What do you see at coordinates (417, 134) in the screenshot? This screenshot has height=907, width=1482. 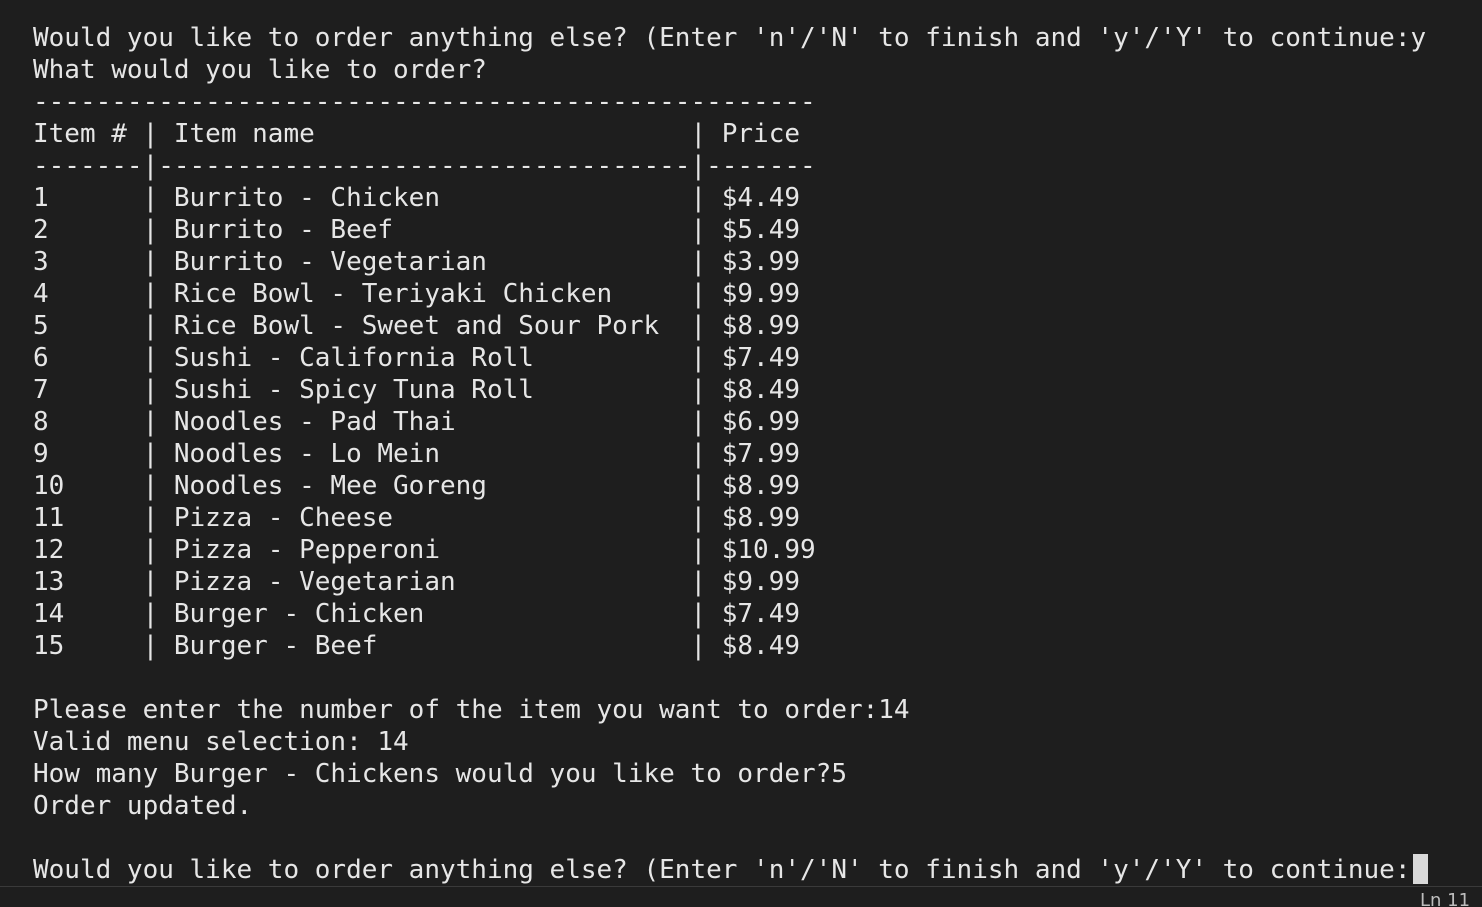 I see `table-header: Item # | Item name | Price` at bounding box center [417, 134].